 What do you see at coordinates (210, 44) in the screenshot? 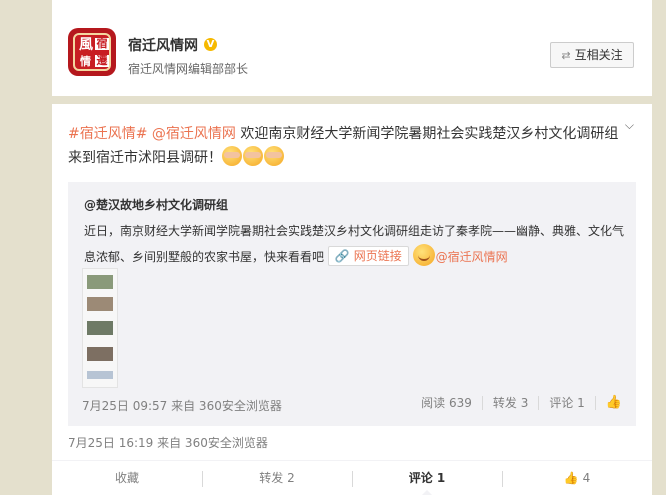
I see `verified-icon: V` at bounding box center [210, 44].